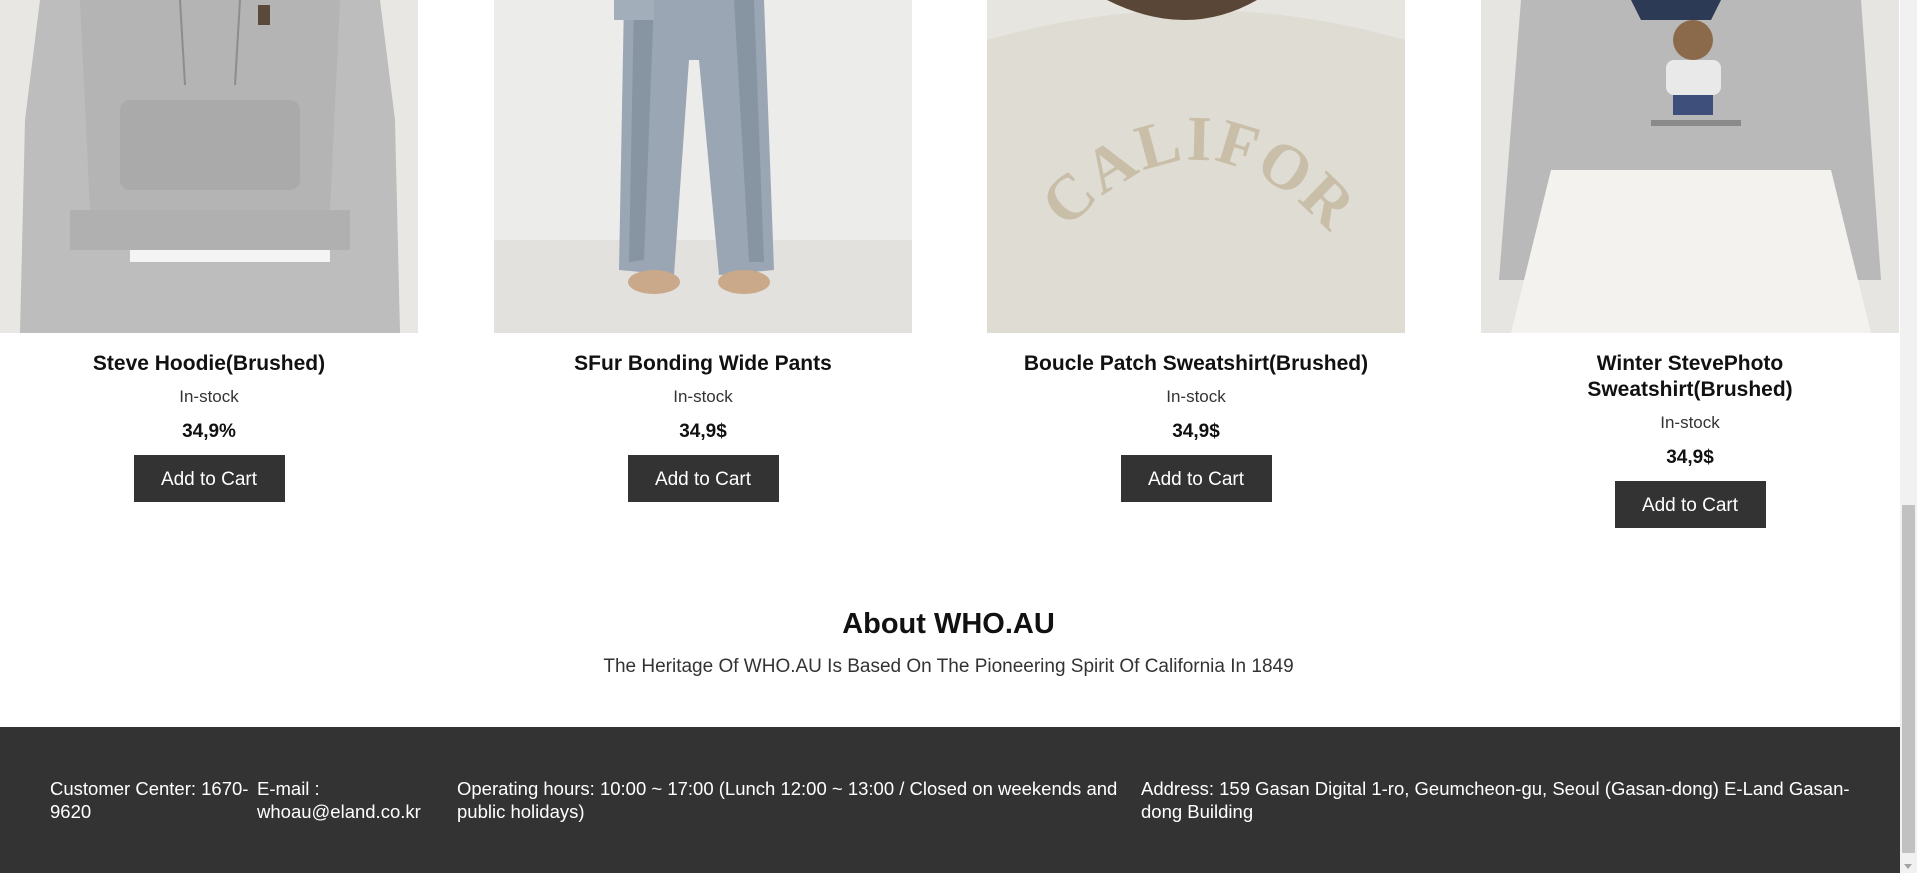  I want to click on footer-email: E-mail : whoau@eland.co.kr, so click(352, 800).